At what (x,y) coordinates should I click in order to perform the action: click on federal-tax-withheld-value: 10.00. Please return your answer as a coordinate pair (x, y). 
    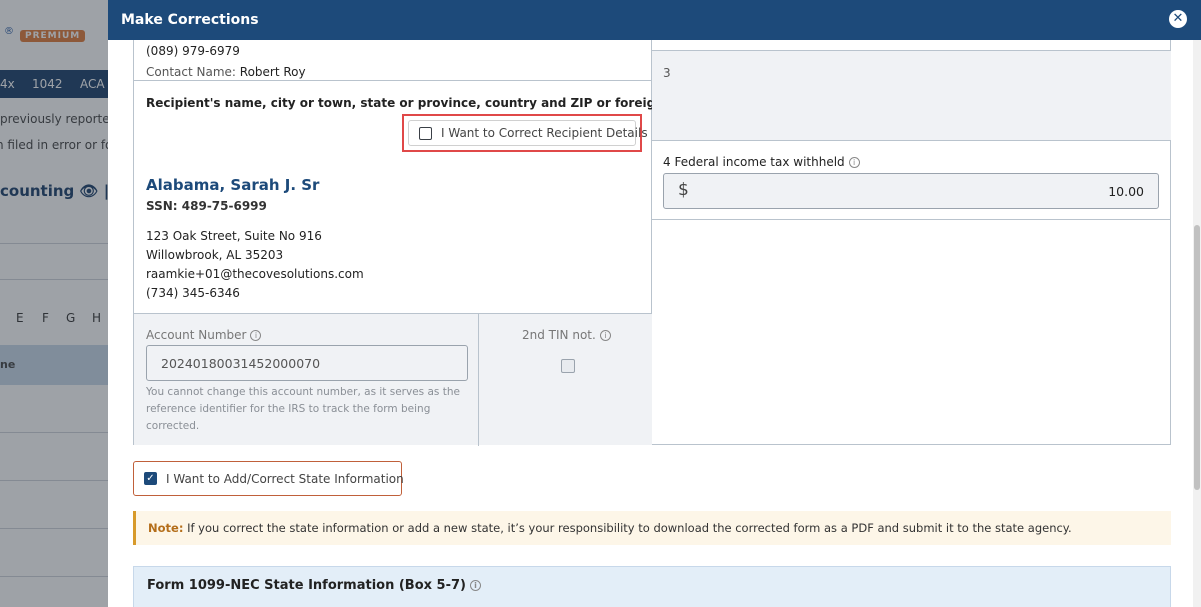
    Looking at the image, I should click on (1126, 191).